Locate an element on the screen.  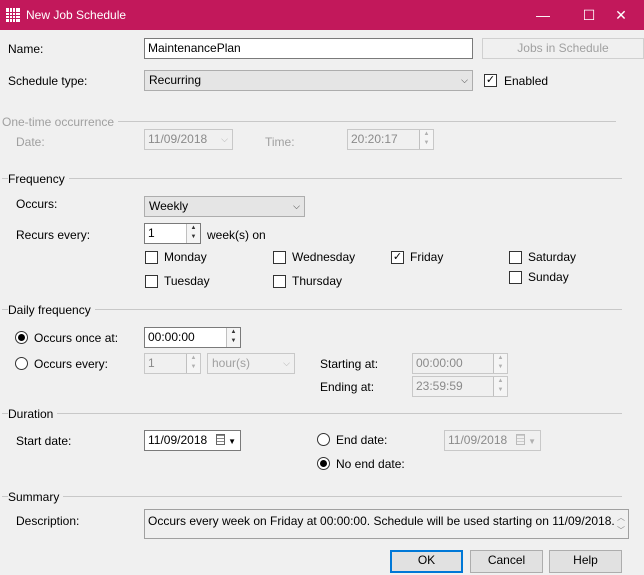
one-time-time-label: Time: is located at coordinates (280, 142).